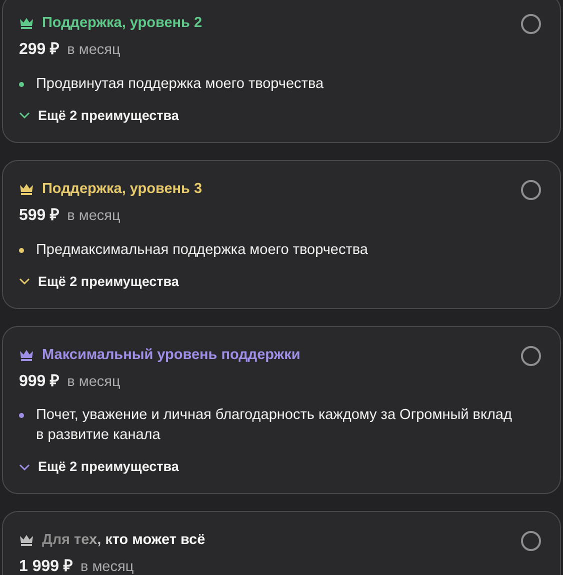 The image size is (563, 575). I want to click on price: 599 ₽, so click(39, 216).